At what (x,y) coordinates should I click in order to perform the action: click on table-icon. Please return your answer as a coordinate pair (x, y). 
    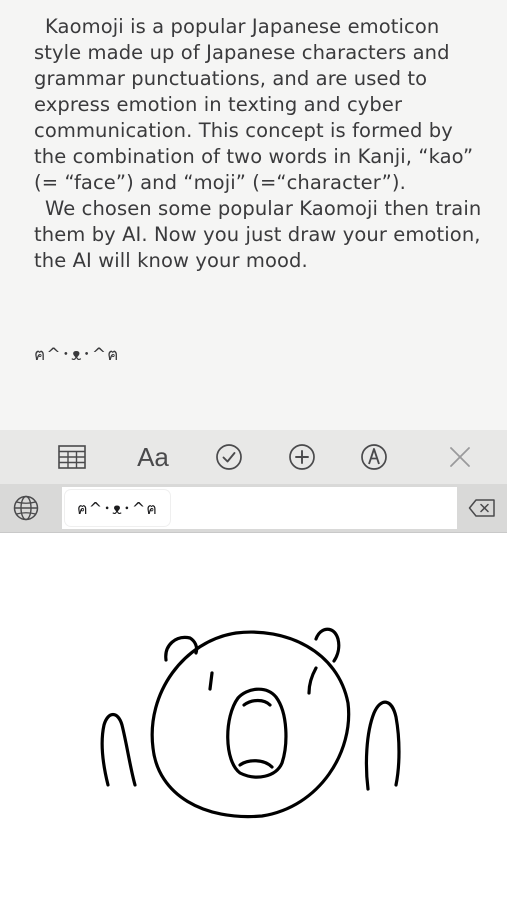
    Looking at the image, I should click on (72, 457).